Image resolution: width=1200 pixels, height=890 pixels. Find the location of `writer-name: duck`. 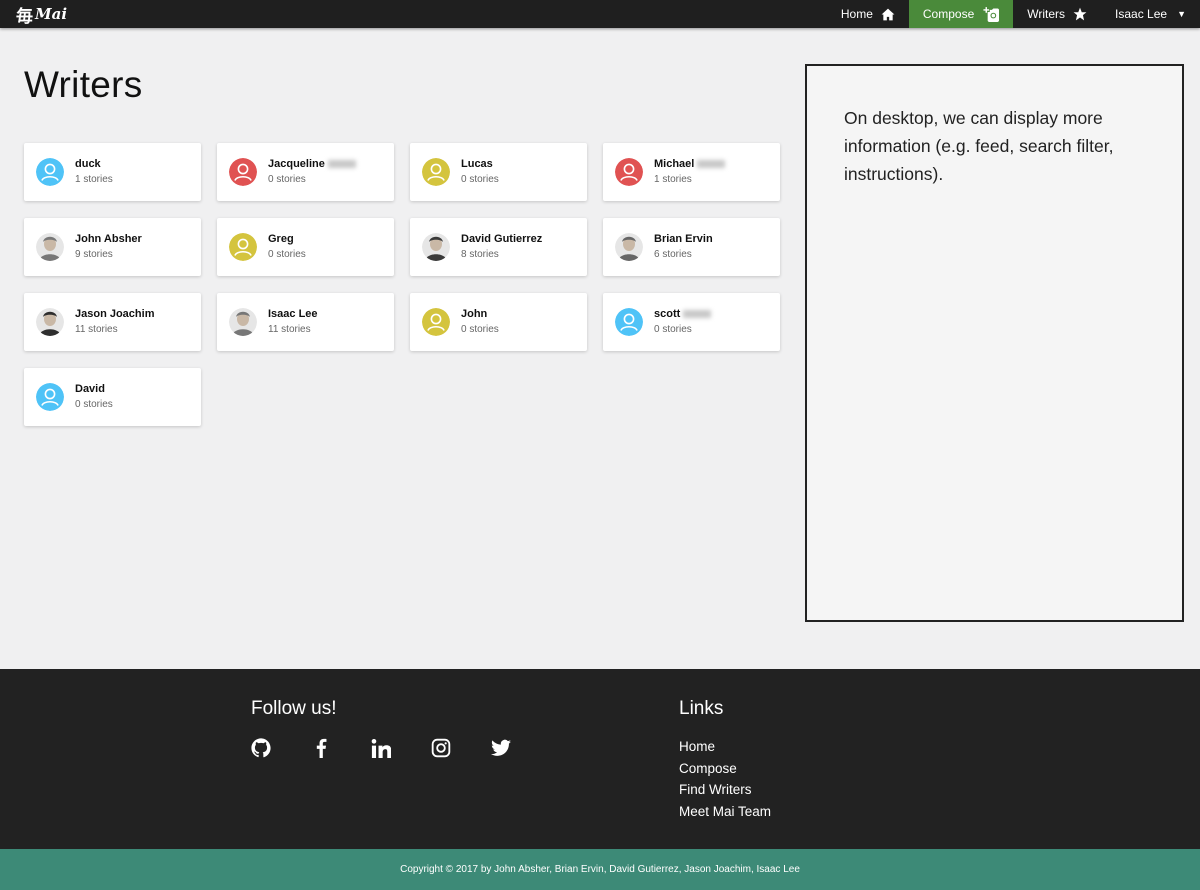

writer-name: duck is located at coordinates (94, 164).